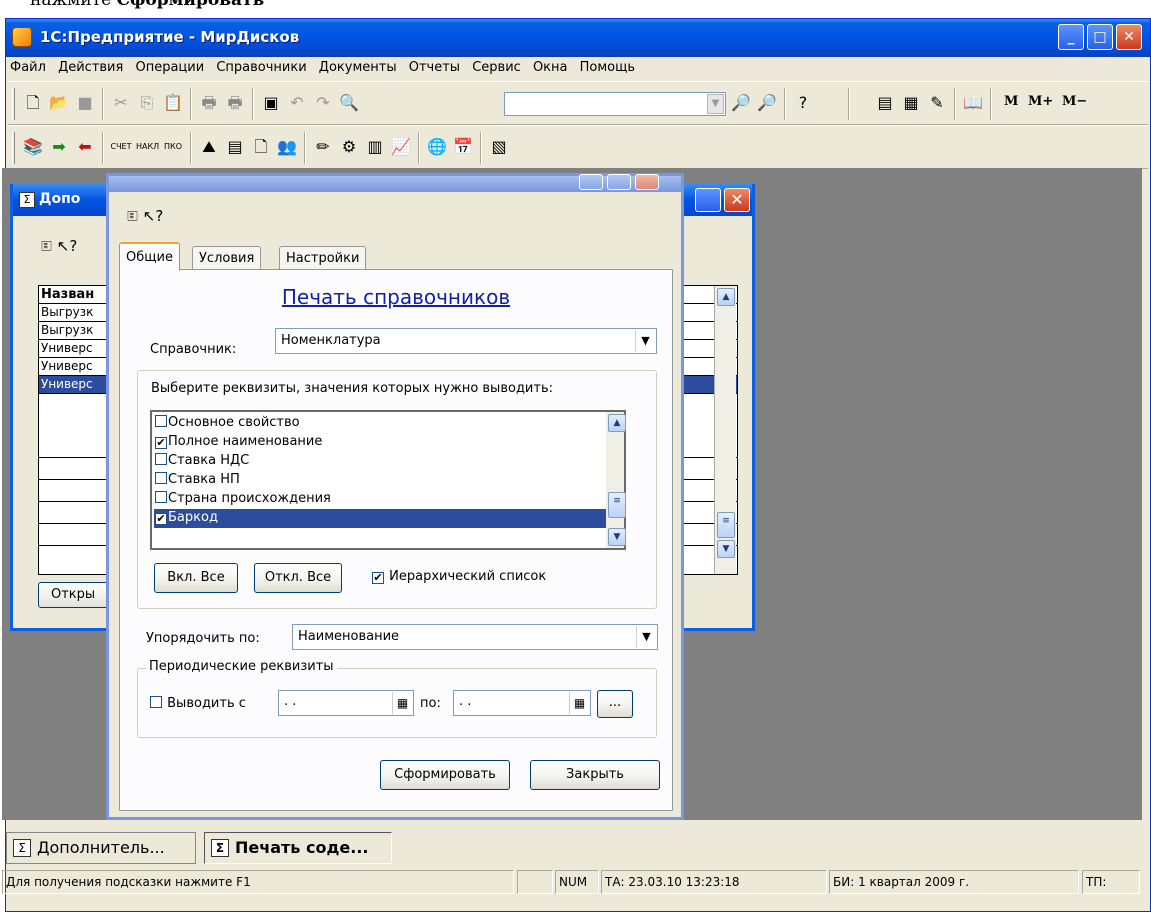  Describe the element at coordinates (1074, 101) in the screenshot. I see `memory-minus-button: M−` at that location.